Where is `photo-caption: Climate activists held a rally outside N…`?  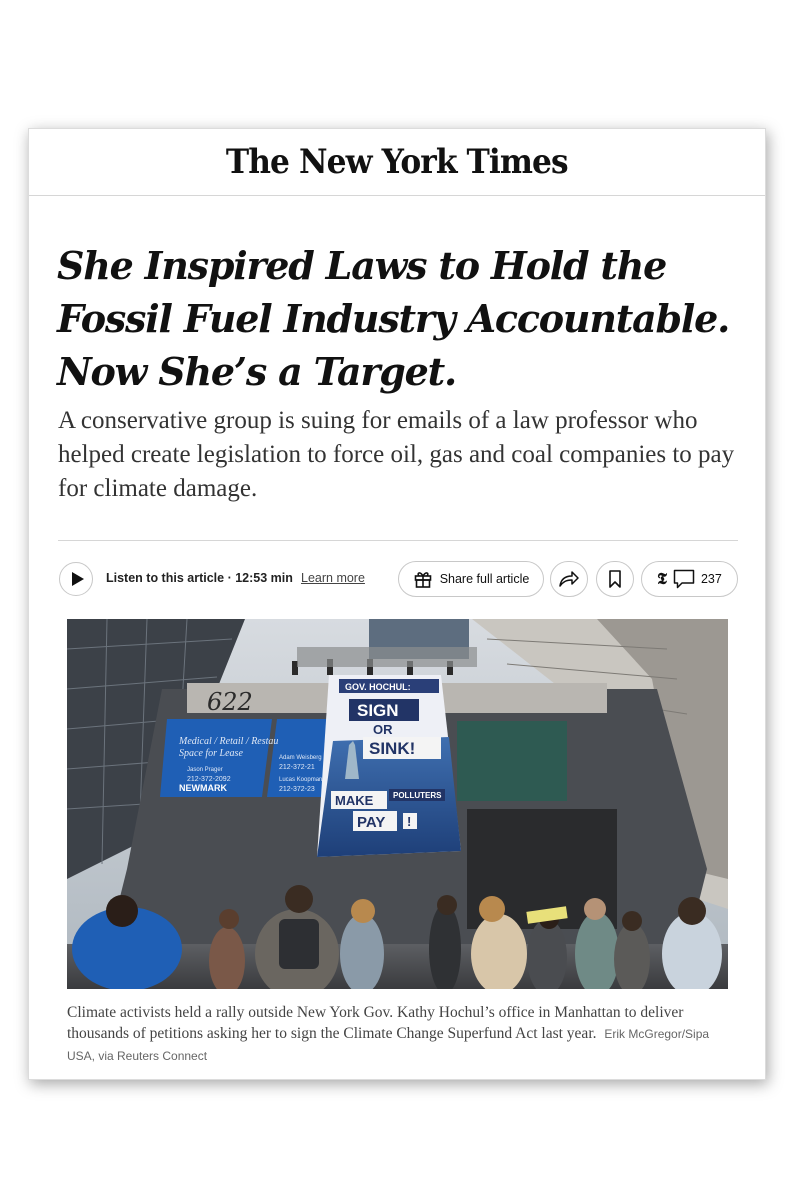
photo-caption: Climate activists held a rally outside N… is located at coordinates (399, 1034).